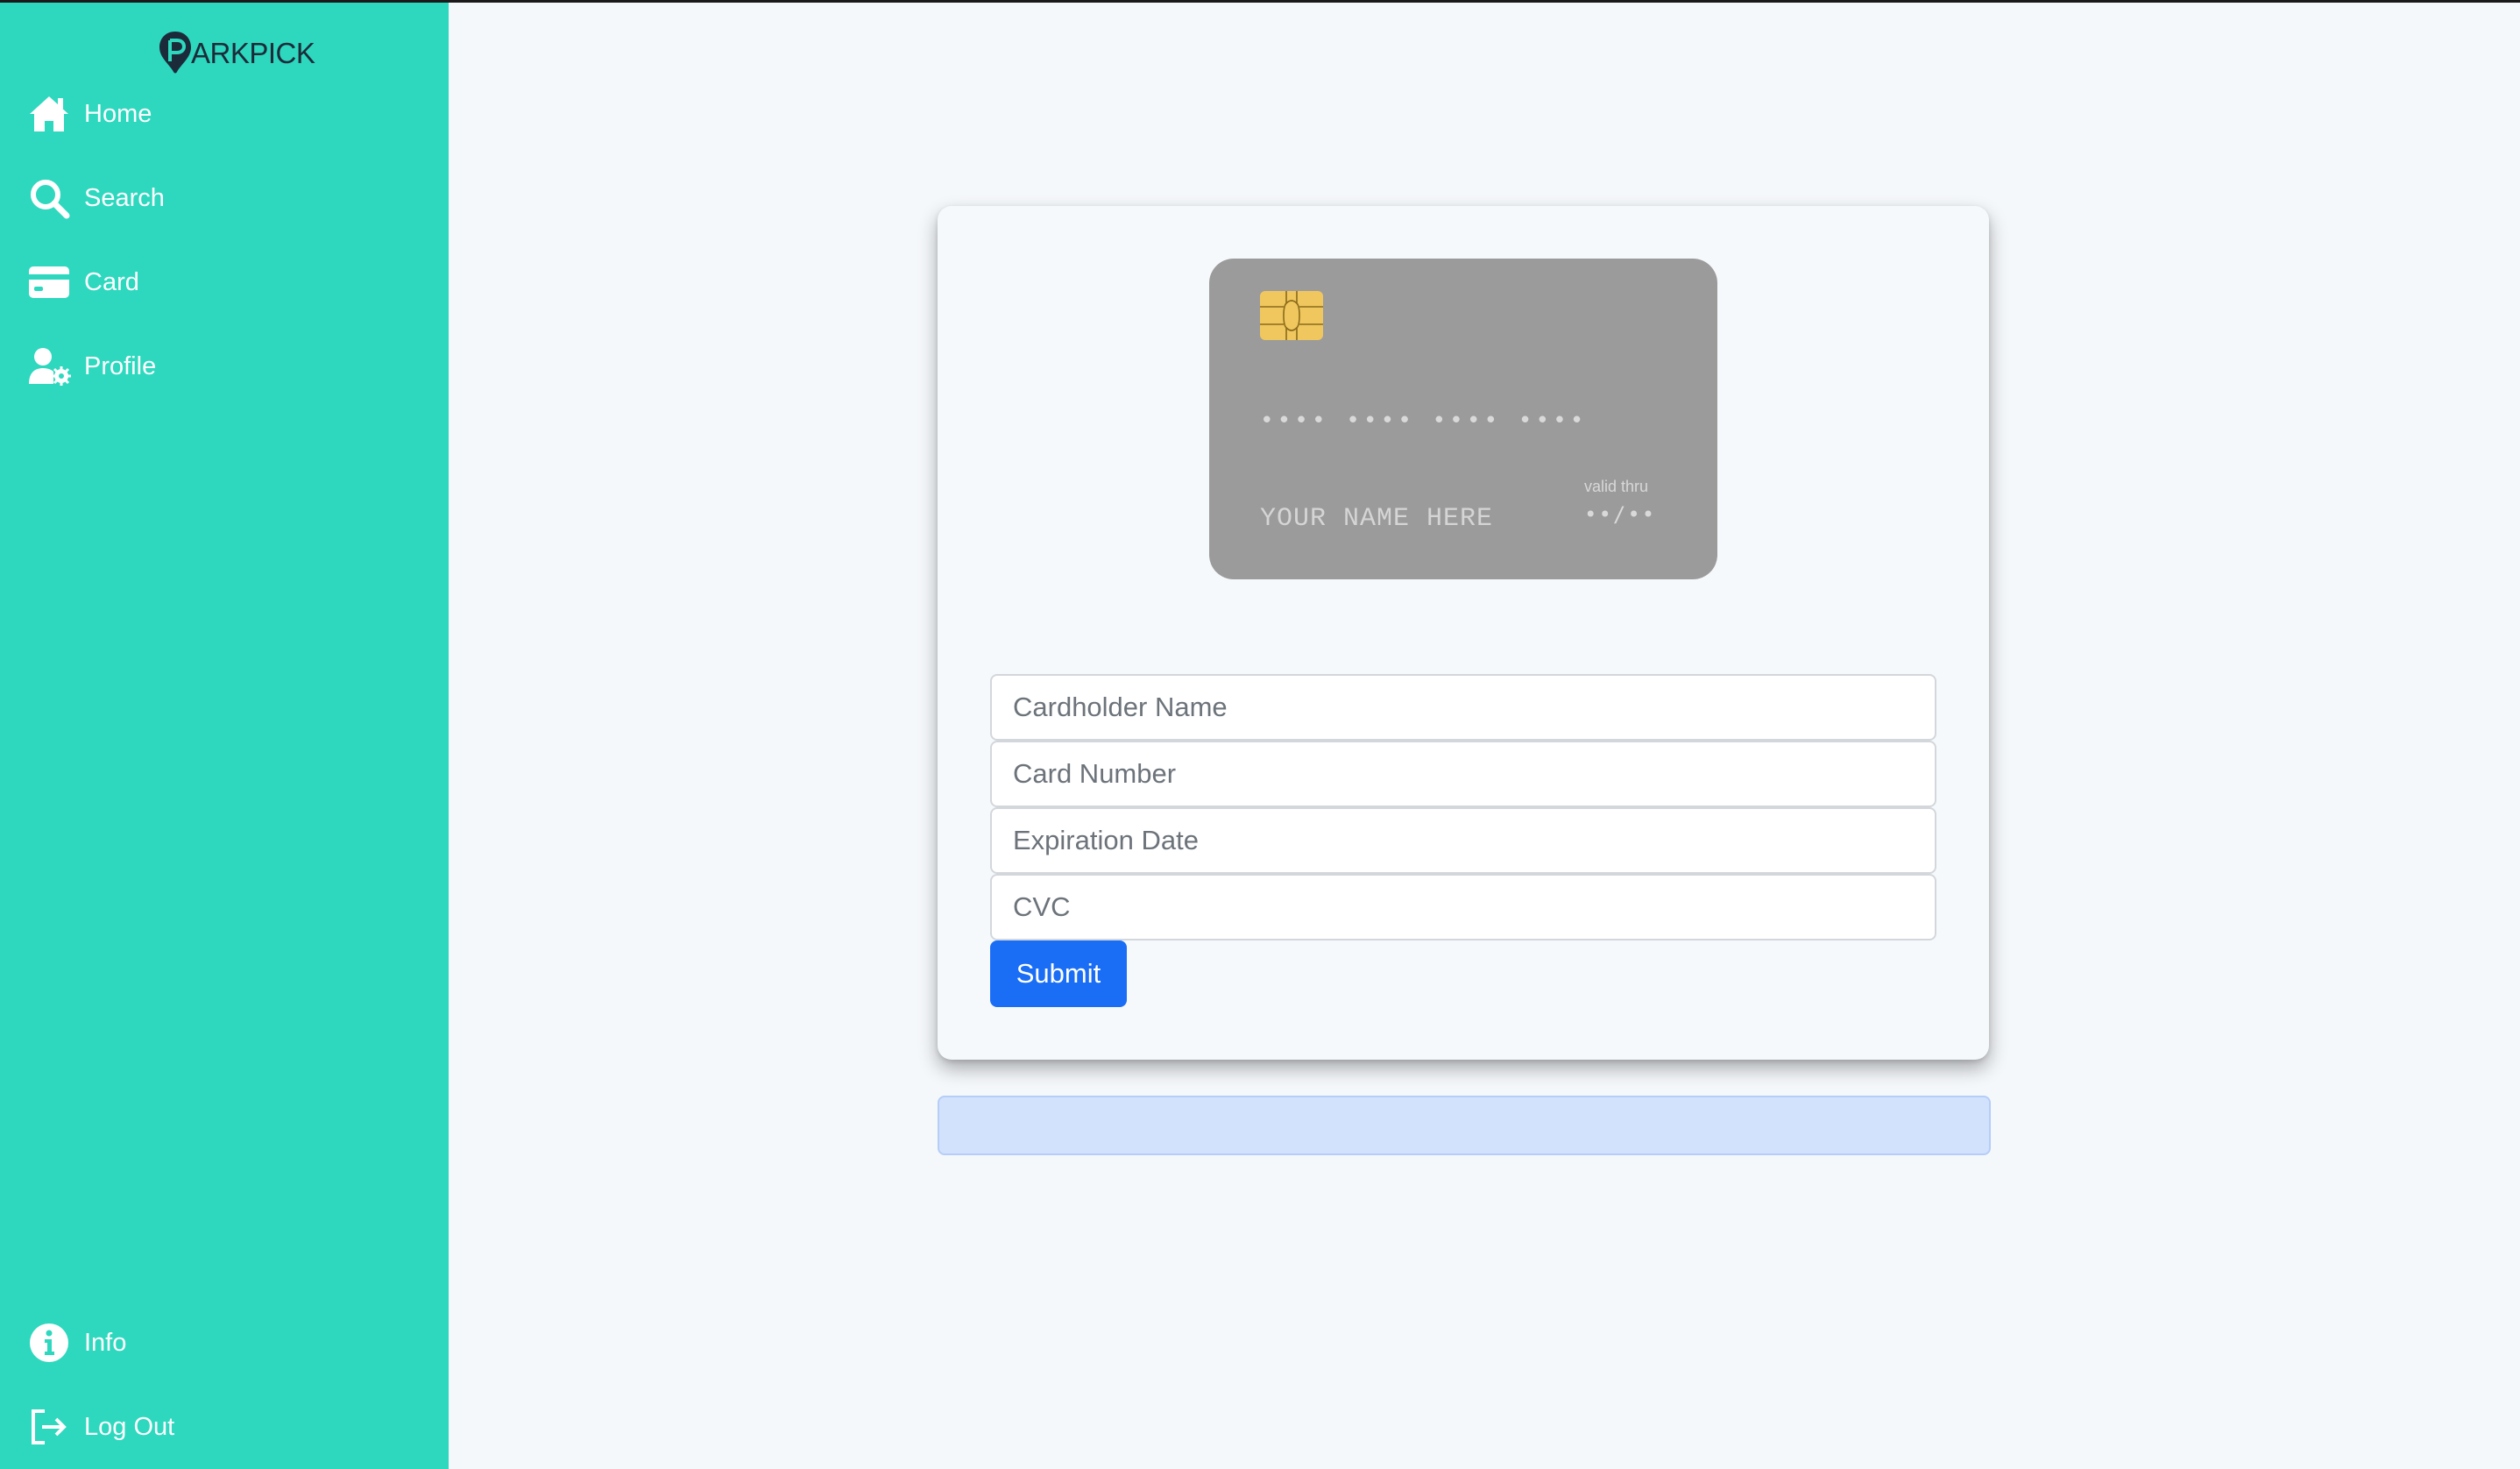  What do you see at coordinates (111, 281) in the screenshot?
I see `sidebar-item-label: Card` at bounding box center [111, 281].